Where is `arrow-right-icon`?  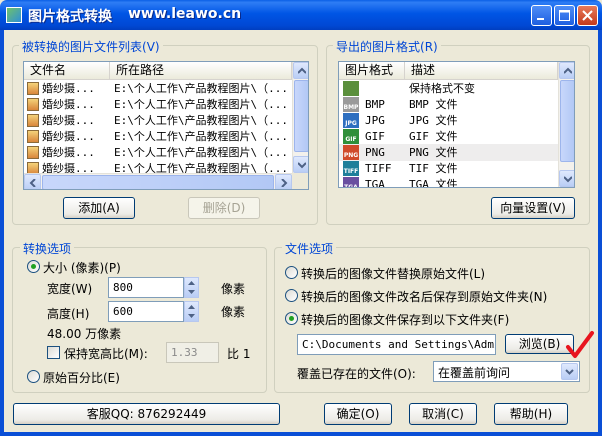
arrow-right-icon is located at coordinates (284, 183).